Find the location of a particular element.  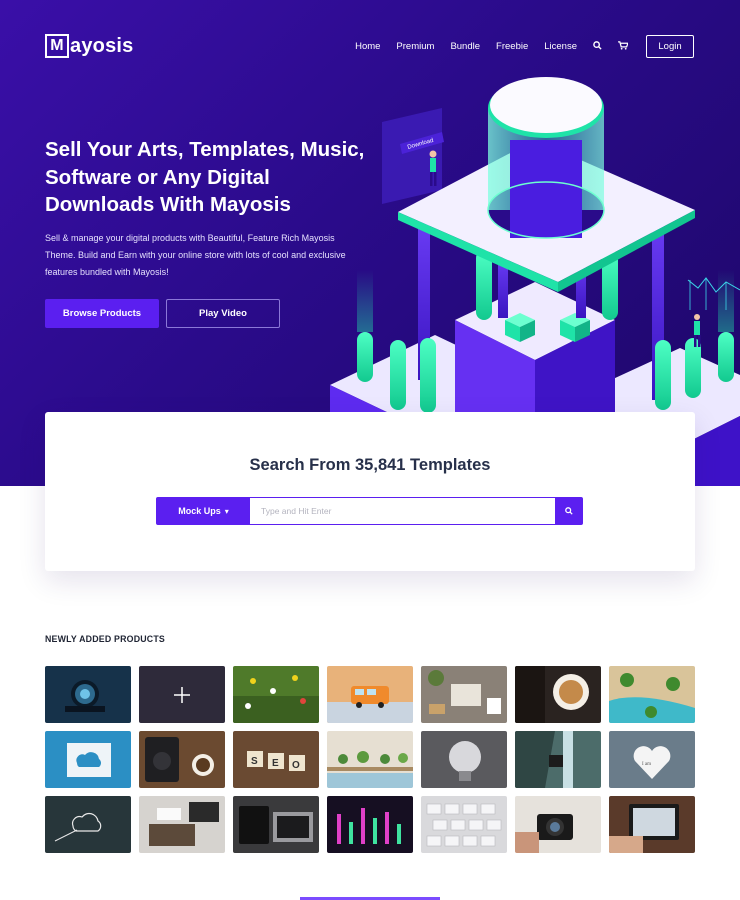

category-label: Mock Ups is located at coordinates (199, 511).